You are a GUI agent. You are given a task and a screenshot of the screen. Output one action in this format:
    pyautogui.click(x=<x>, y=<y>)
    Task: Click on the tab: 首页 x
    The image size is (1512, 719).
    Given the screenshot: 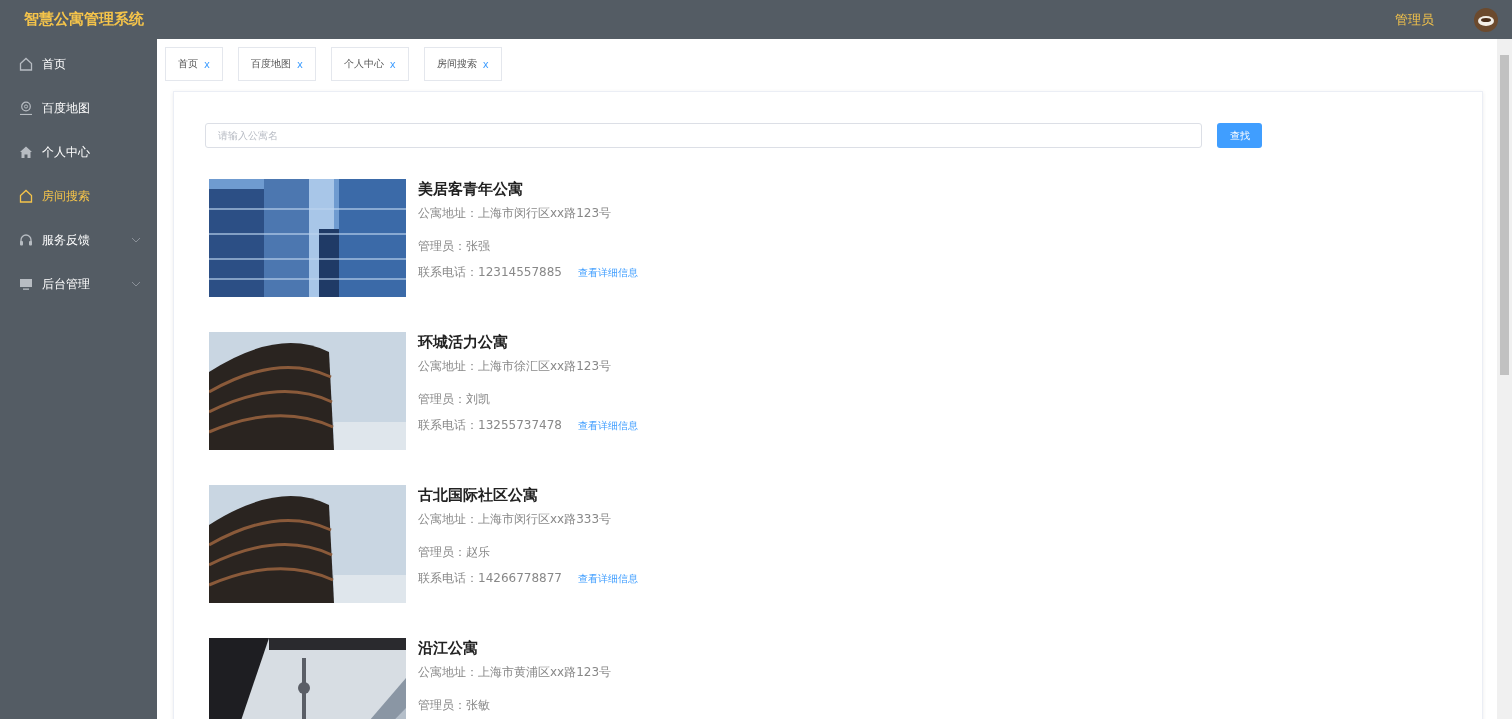 What is the action you would take?
    pyautogui.click(x=194, y=64)
    